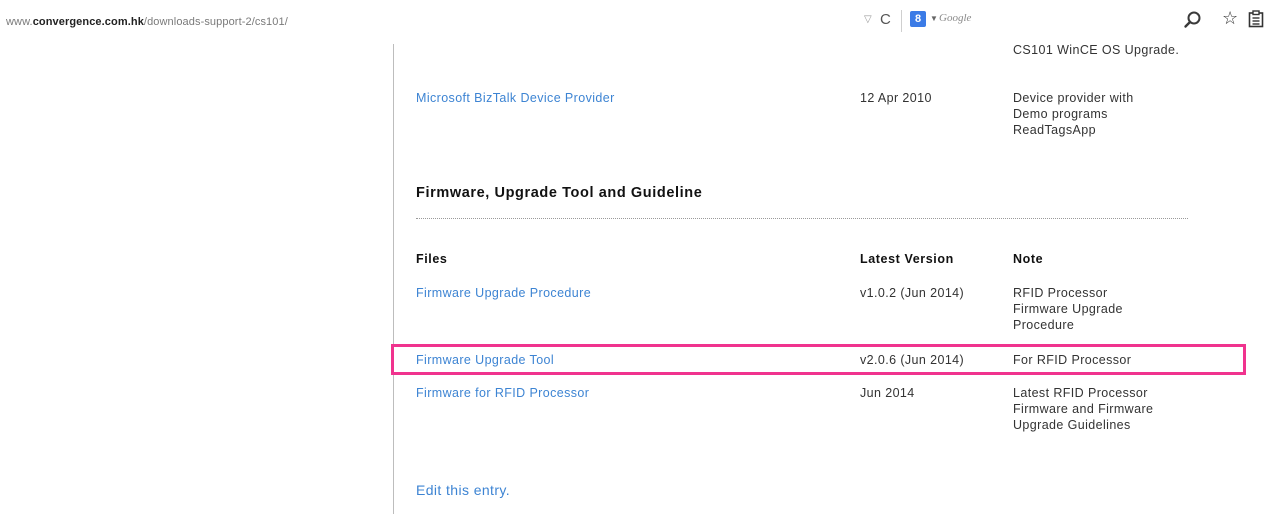 The image size is (1273, 520). What do you see at coordinates (912, 293) in the screenshot?
I see `table-row-version: v1.0.2 (Jun 2014)` at bounding box center [912, 293].